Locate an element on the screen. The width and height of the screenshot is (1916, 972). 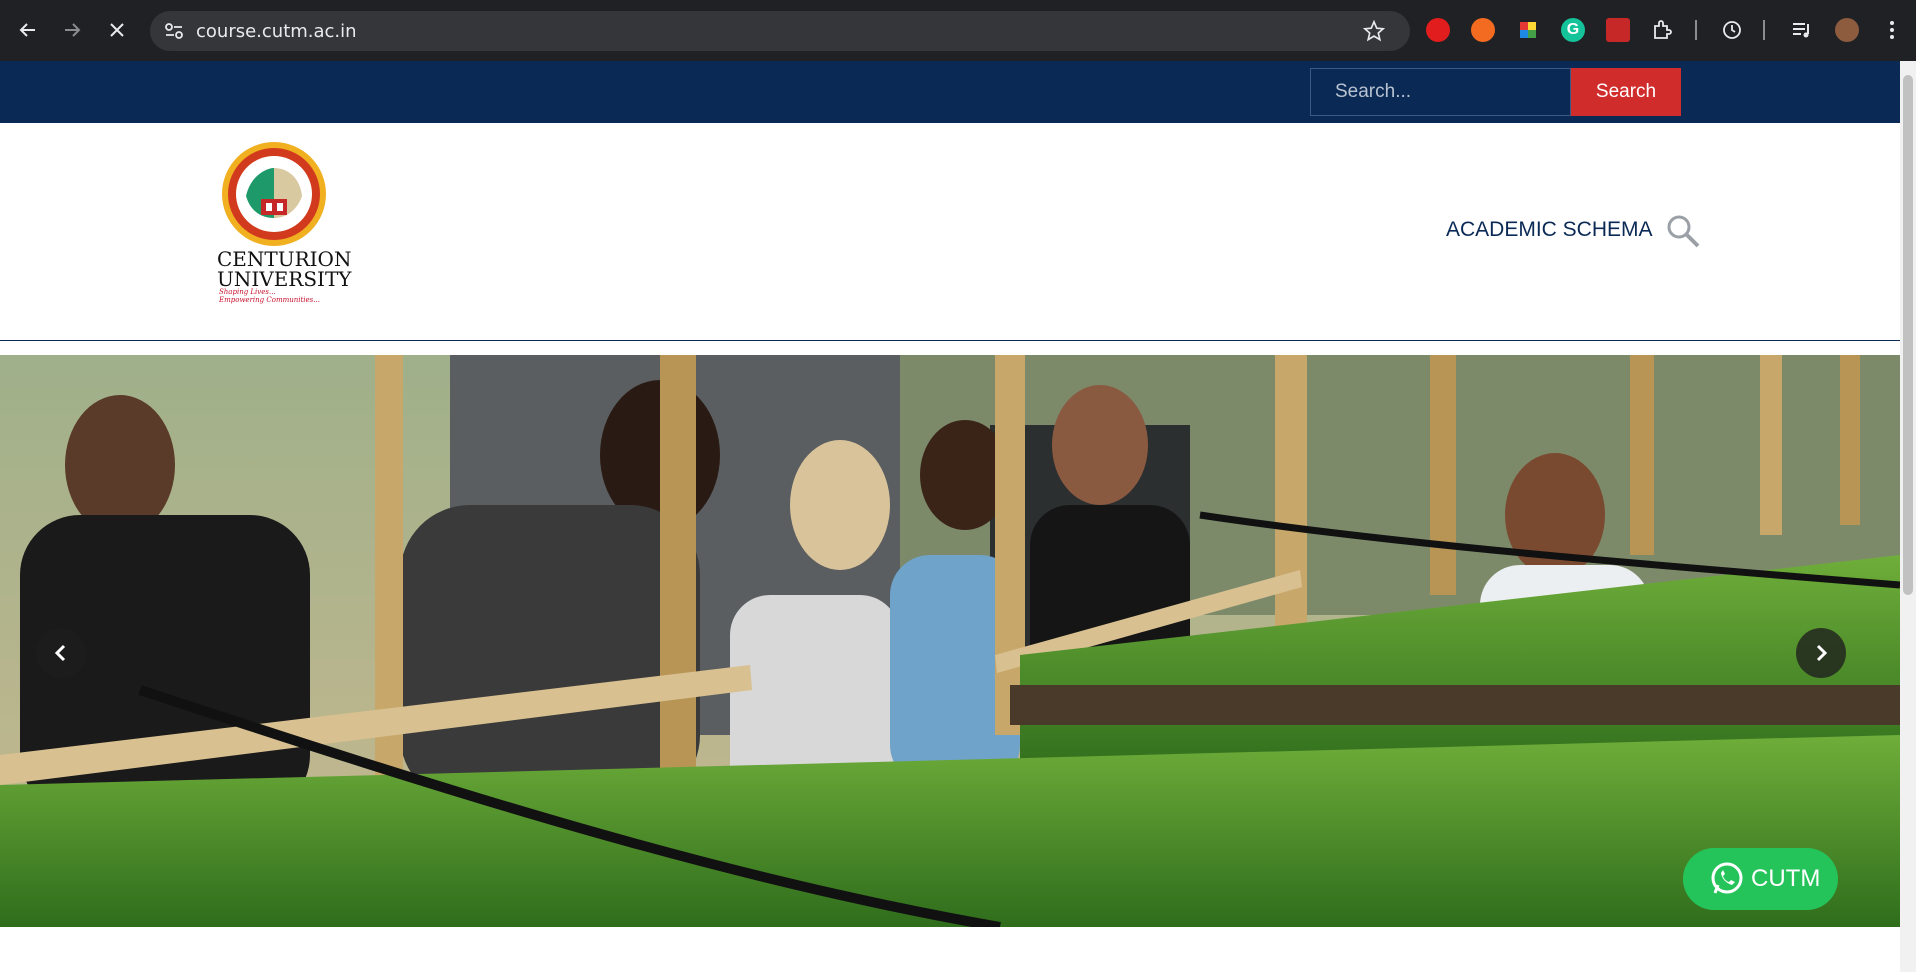
history-icon is located at coordinates (1732, 30).